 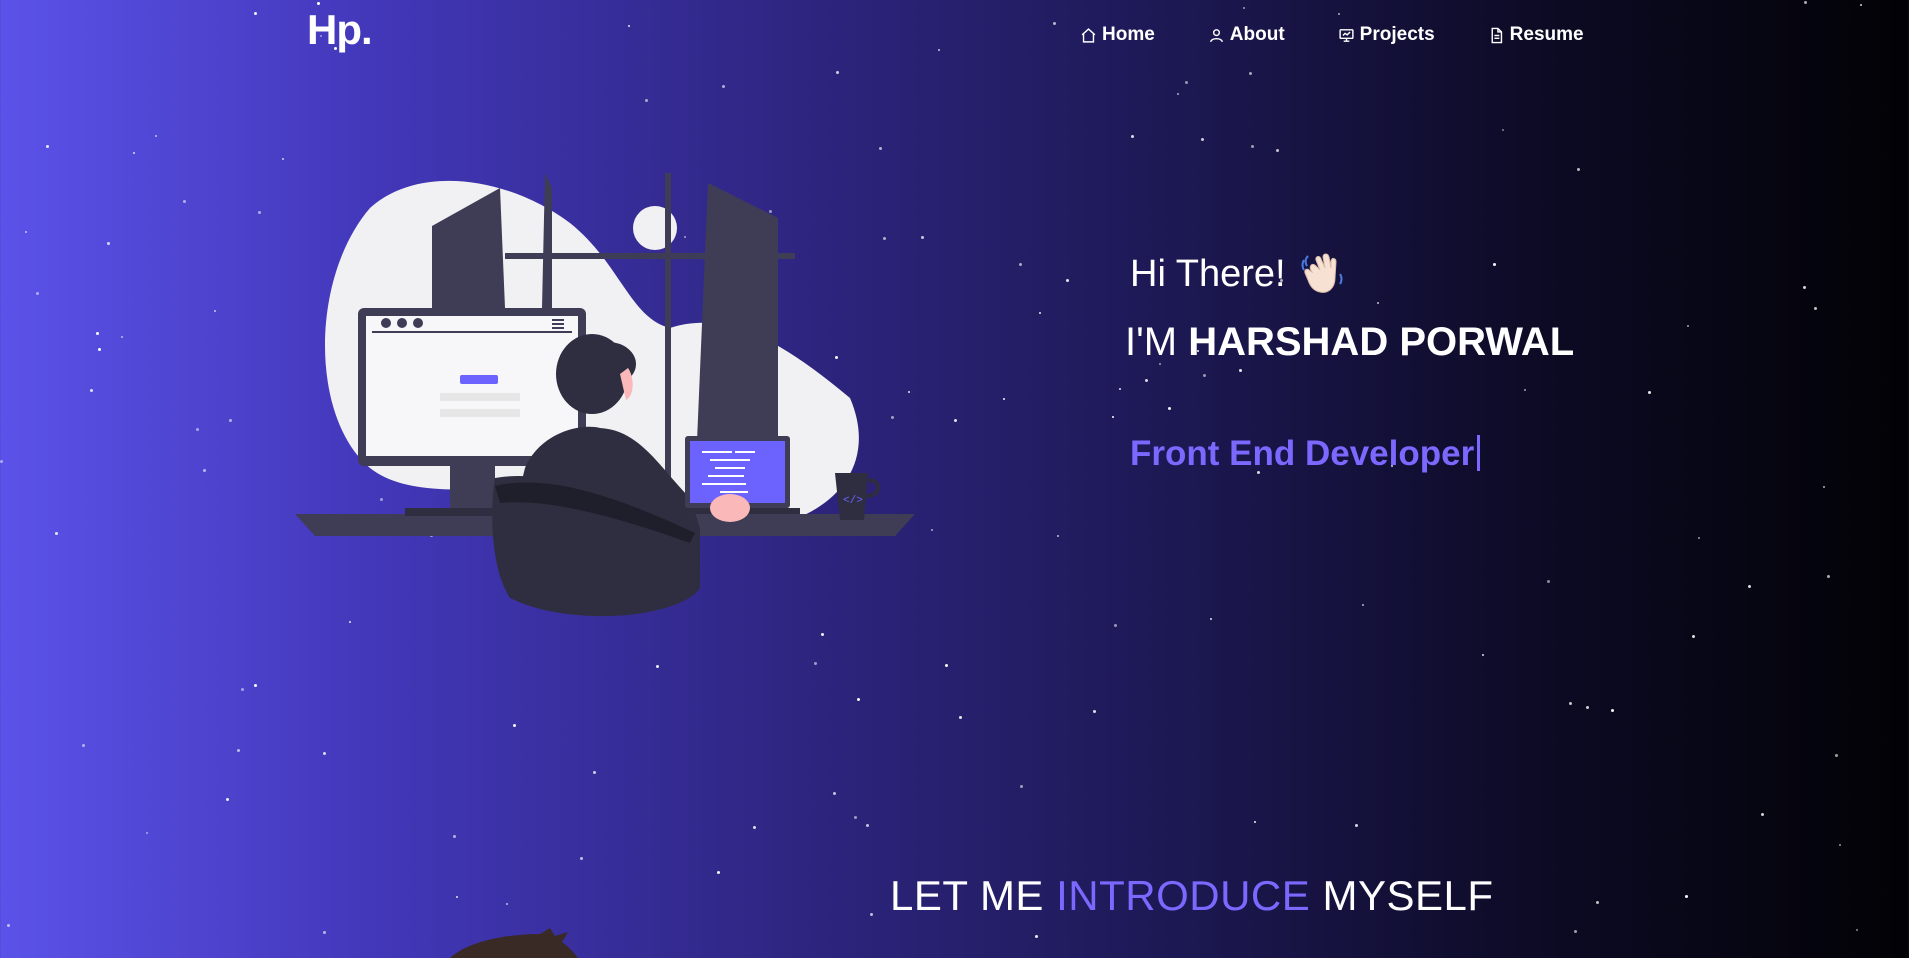 I want to click on nav-about-label: About, so click(x=1257, y=34).